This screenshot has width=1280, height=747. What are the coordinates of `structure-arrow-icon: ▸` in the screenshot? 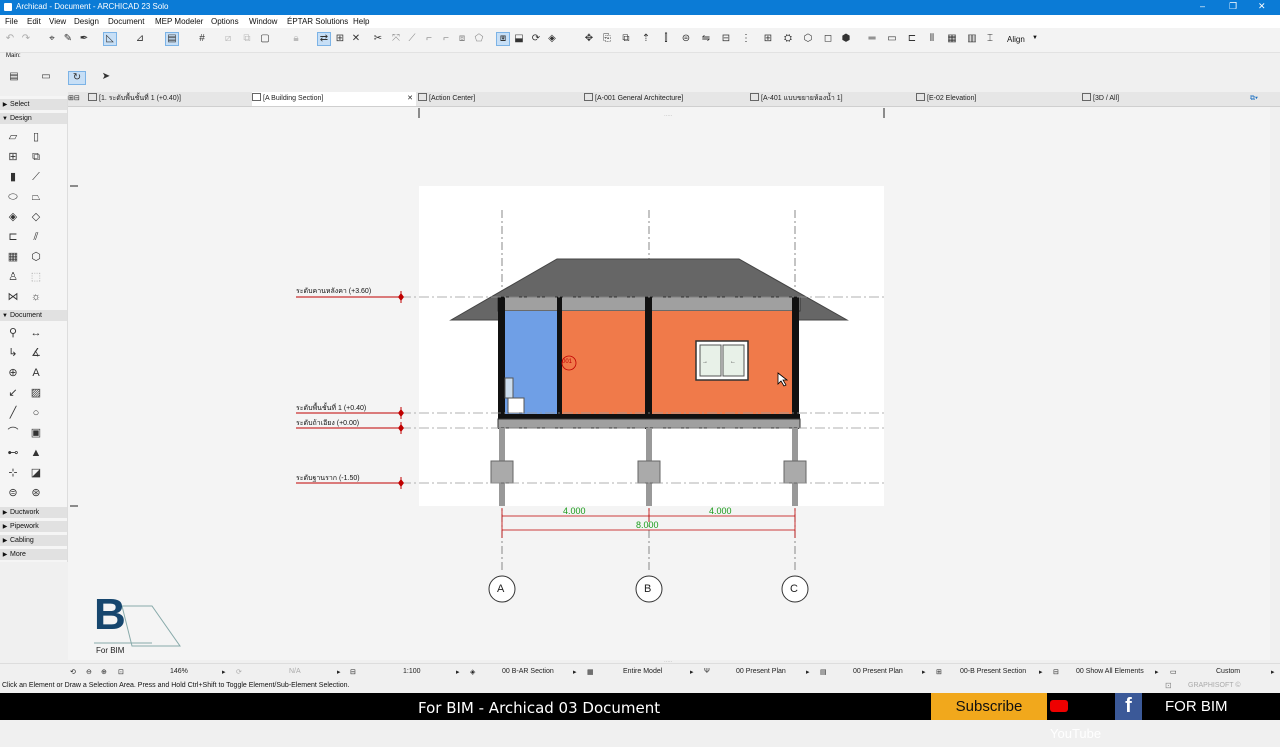 It's located at (1157, 672).